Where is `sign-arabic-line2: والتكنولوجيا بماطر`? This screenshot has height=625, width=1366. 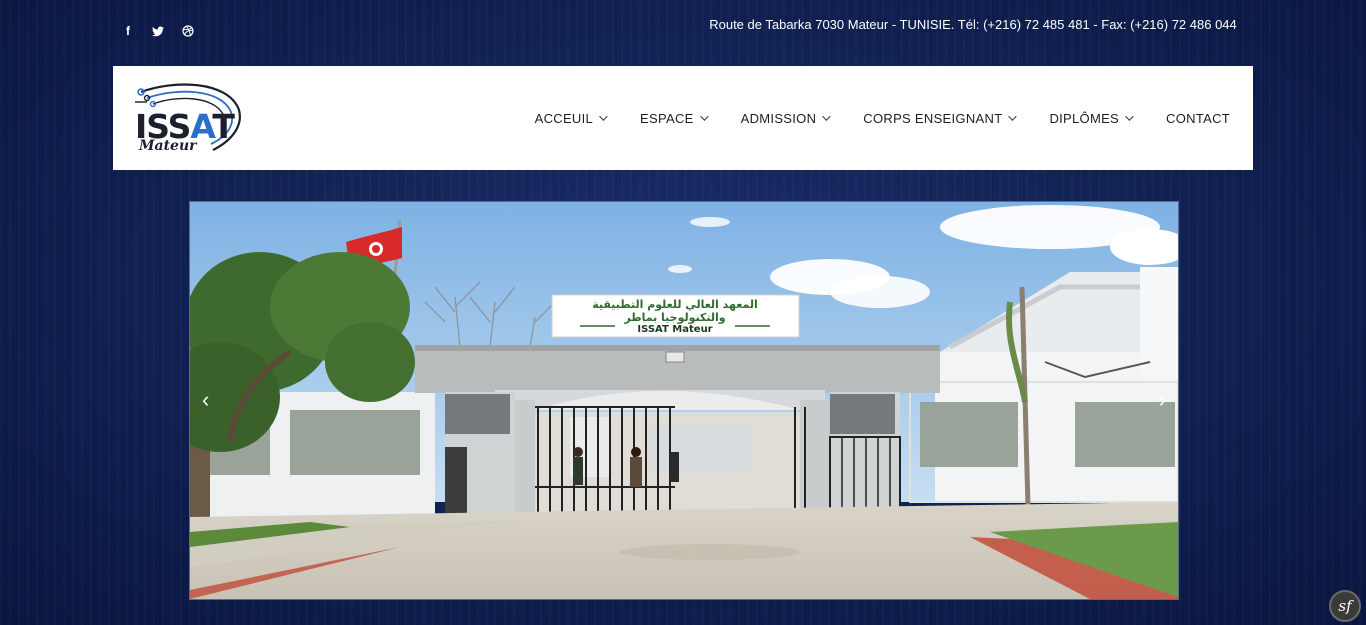 sign-arabic-line2: والتكنولوجيا بماطر is located at coordinates (674, 317).